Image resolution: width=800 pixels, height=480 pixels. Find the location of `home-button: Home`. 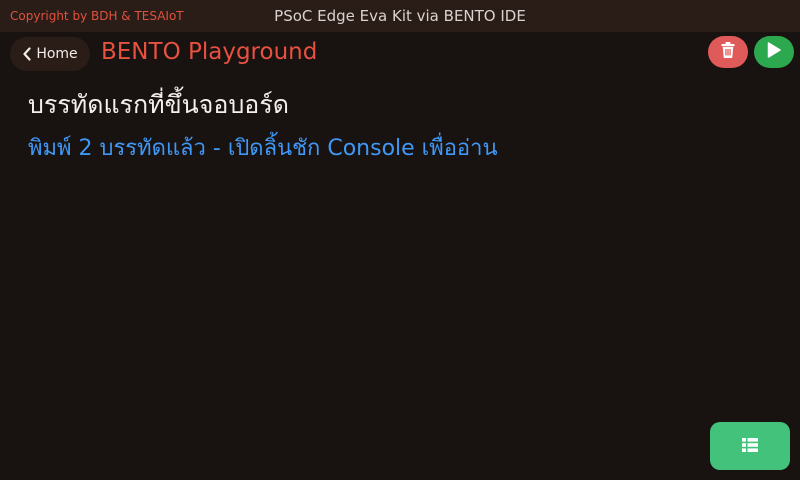

home-button: Home is located at coordinates (50, 54).